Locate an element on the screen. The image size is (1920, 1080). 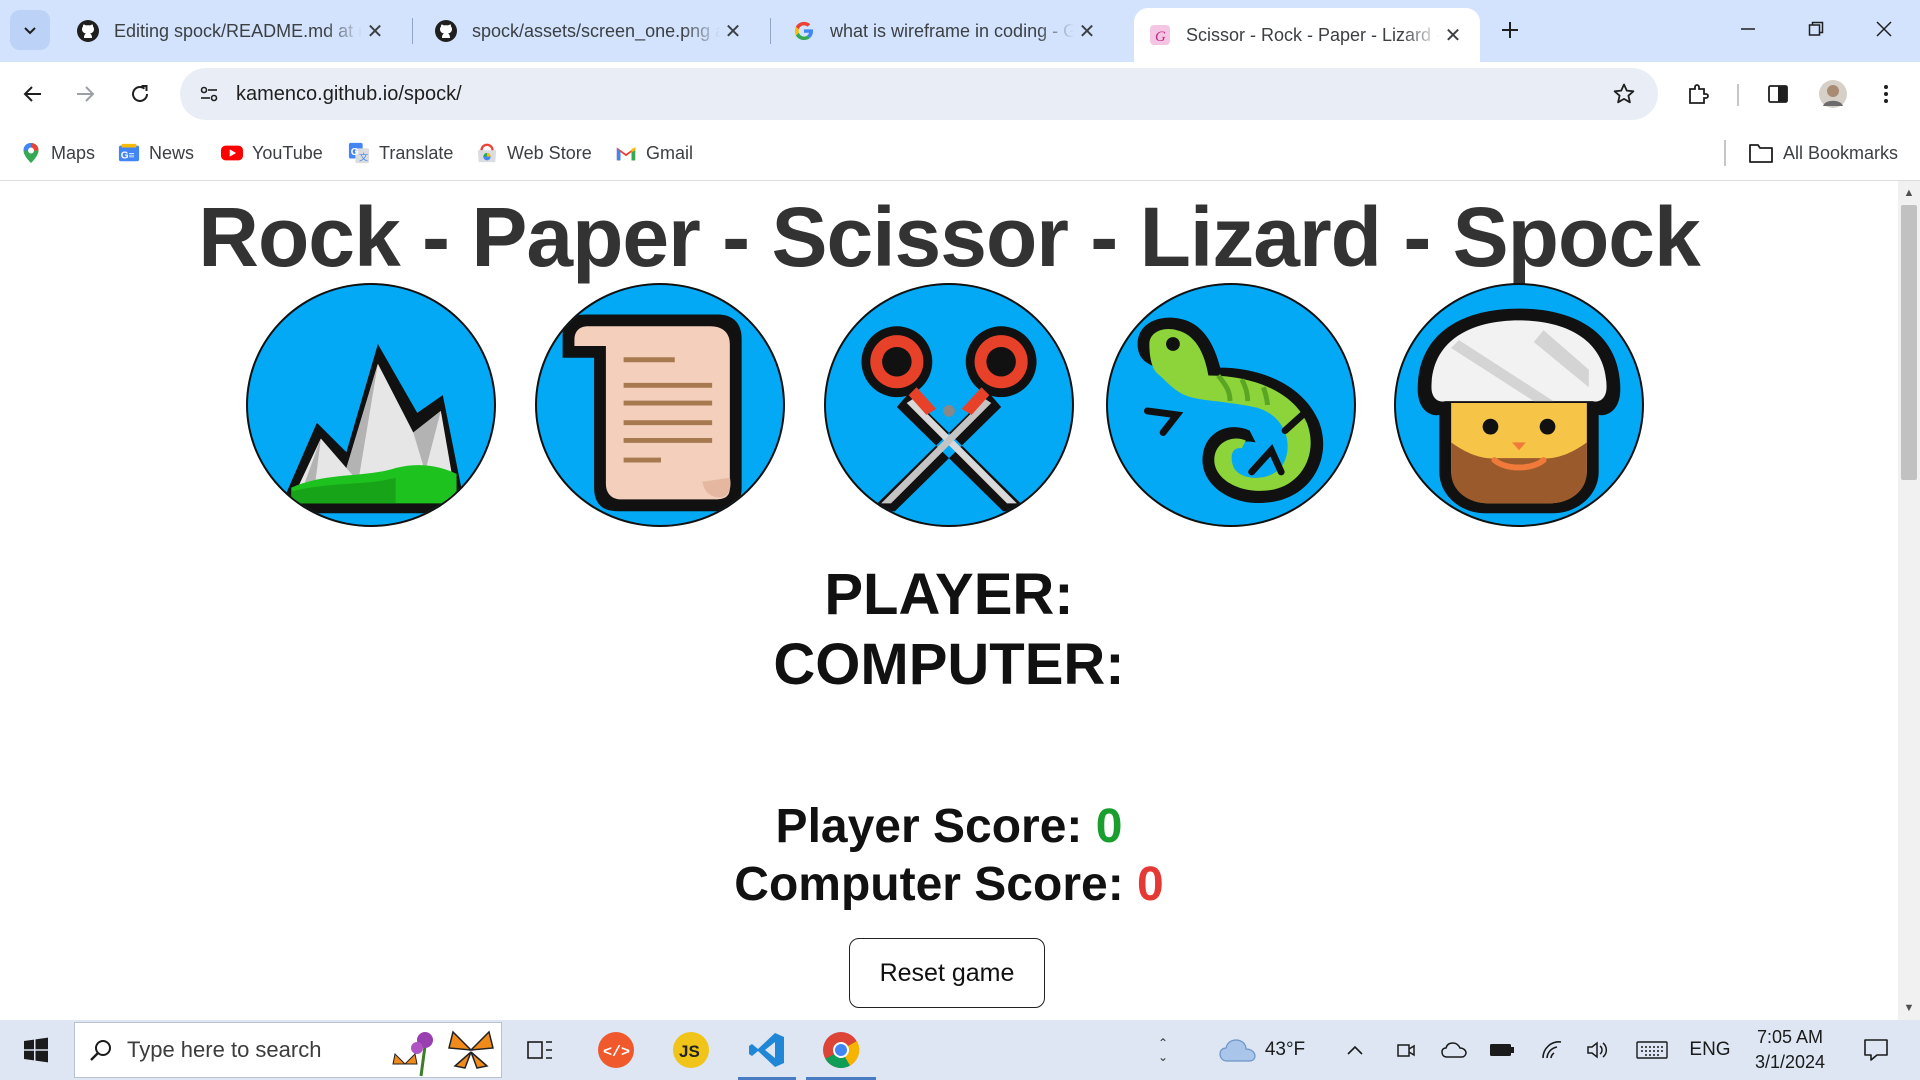
star-icon is located at coordinates (1624, 93).